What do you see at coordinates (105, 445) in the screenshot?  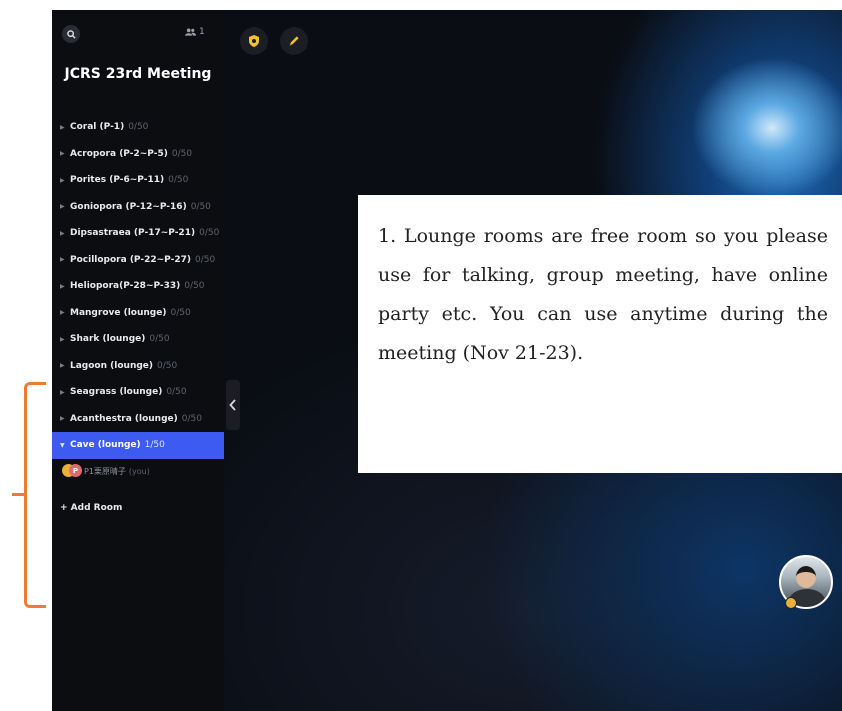 I see `room-label: Cave (lounge)` at bounding box center [105, 445].